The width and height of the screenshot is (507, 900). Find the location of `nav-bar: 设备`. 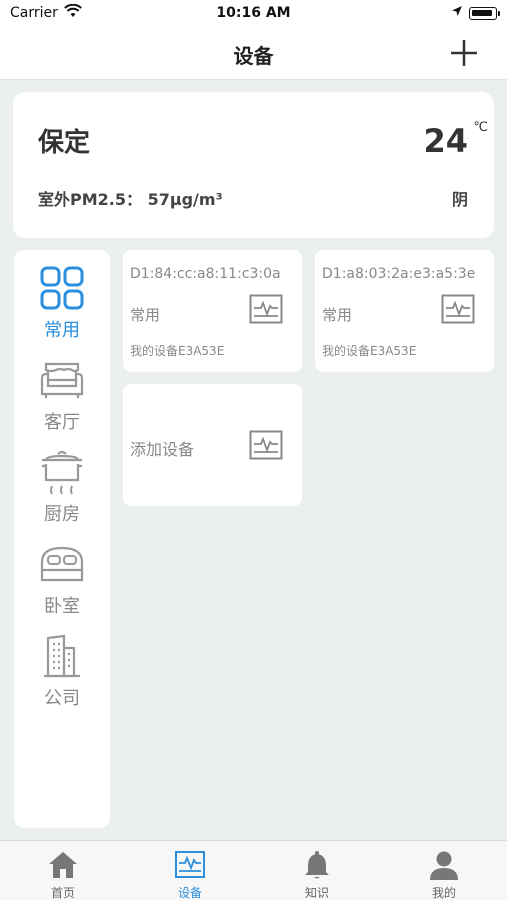

nav-bar: 设备 is located at coordinates (253, 54).